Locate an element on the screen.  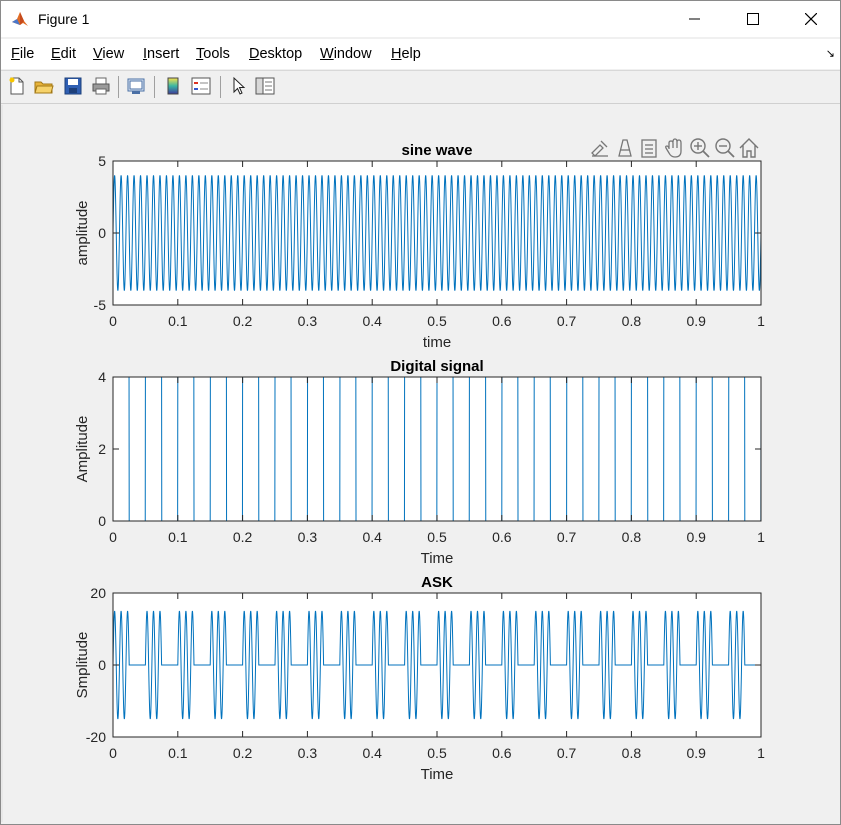
y-tick-label: -20 is located at coordinates (96, 737).